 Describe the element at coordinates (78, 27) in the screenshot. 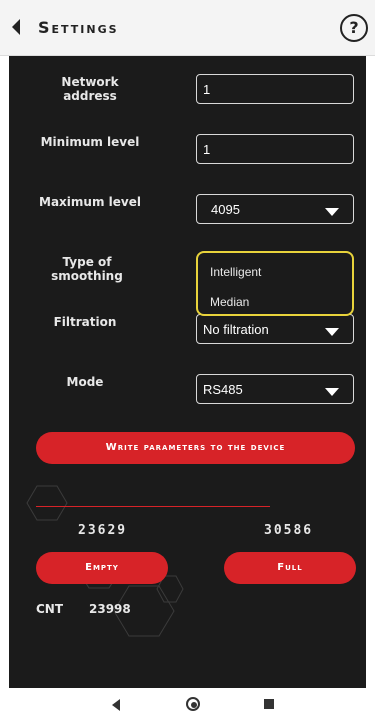

I see `page-title: Settings` at that location.